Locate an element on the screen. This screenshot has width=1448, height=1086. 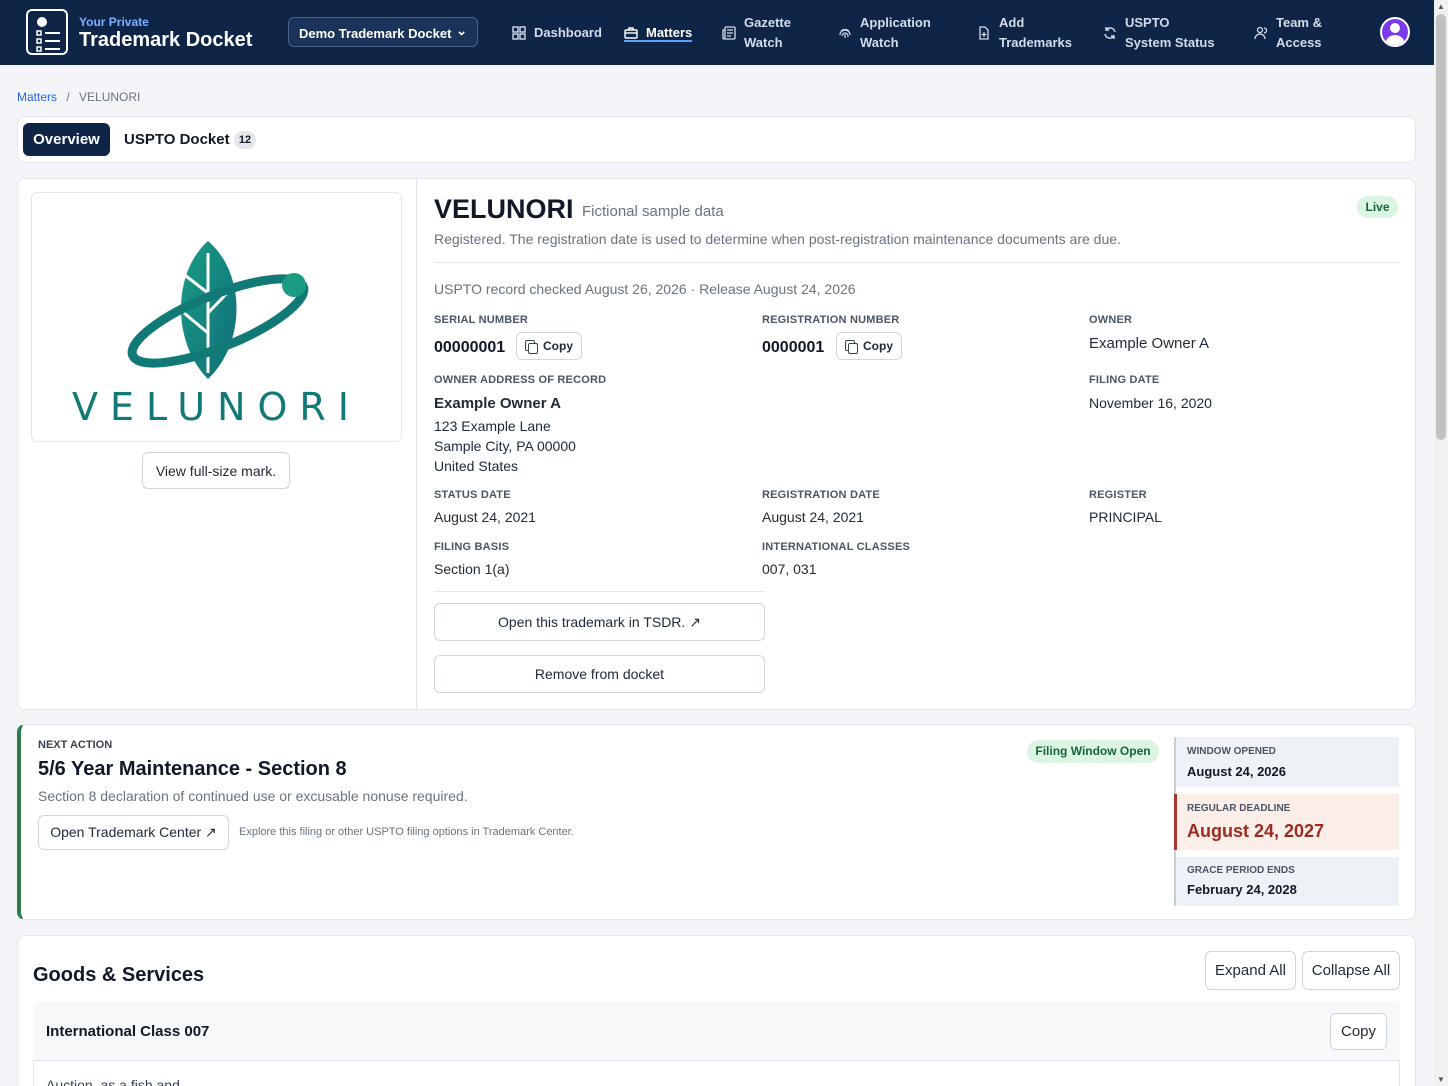
brand-tagline: Your Private is located at coordinates (114, 22).